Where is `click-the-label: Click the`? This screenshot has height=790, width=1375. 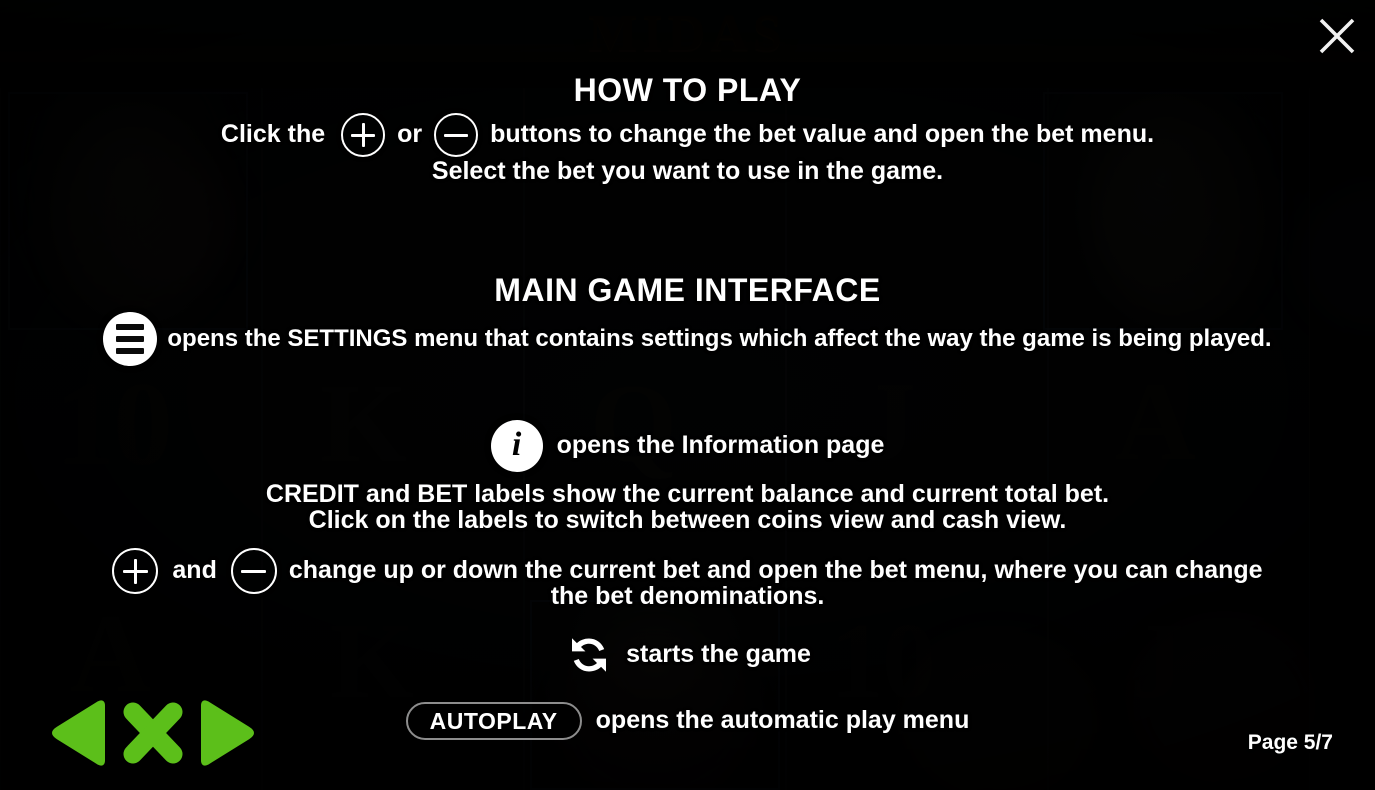 click-the-label: Click the is located at coordinates (273, 134).